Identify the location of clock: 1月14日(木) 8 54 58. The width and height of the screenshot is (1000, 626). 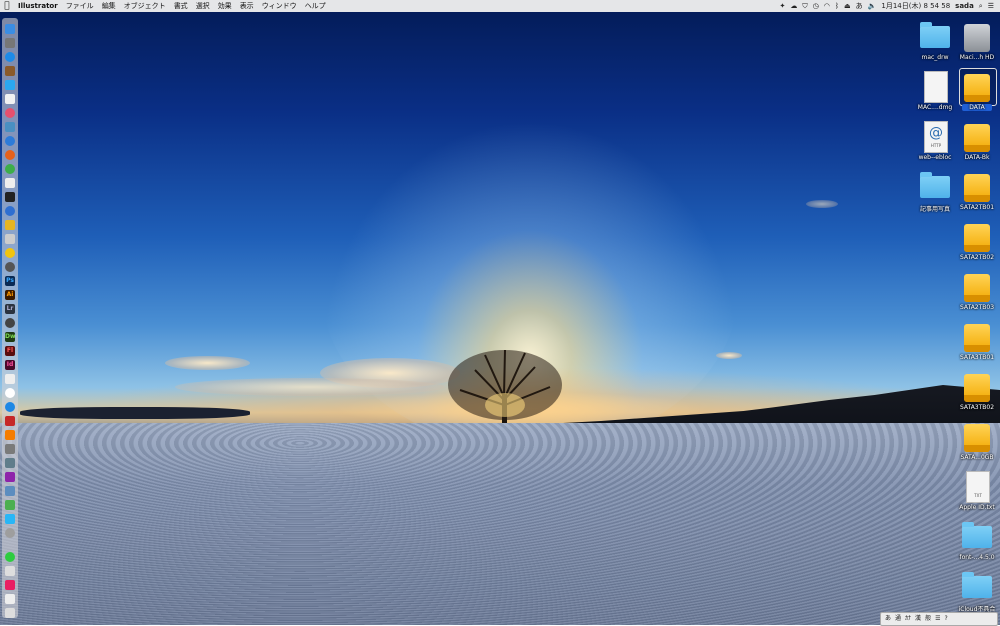
(915, 6).